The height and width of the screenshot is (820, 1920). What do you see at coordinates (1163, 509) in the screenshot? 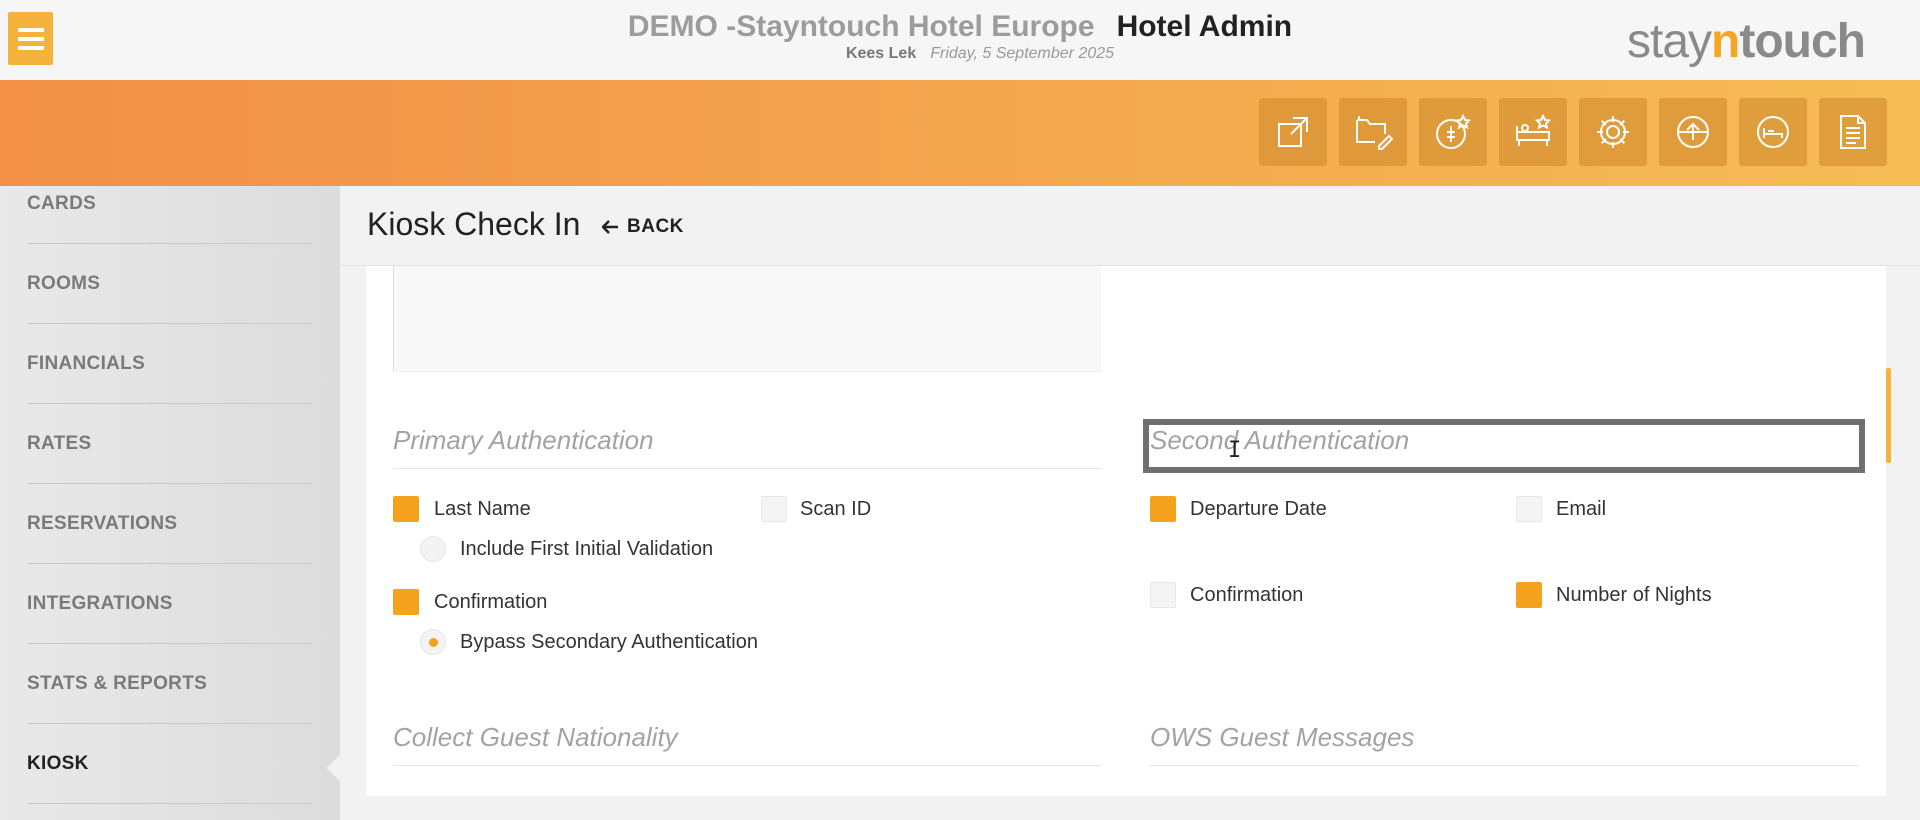
I see `departure-date-checkbox` at bounding box center [1163, 509].